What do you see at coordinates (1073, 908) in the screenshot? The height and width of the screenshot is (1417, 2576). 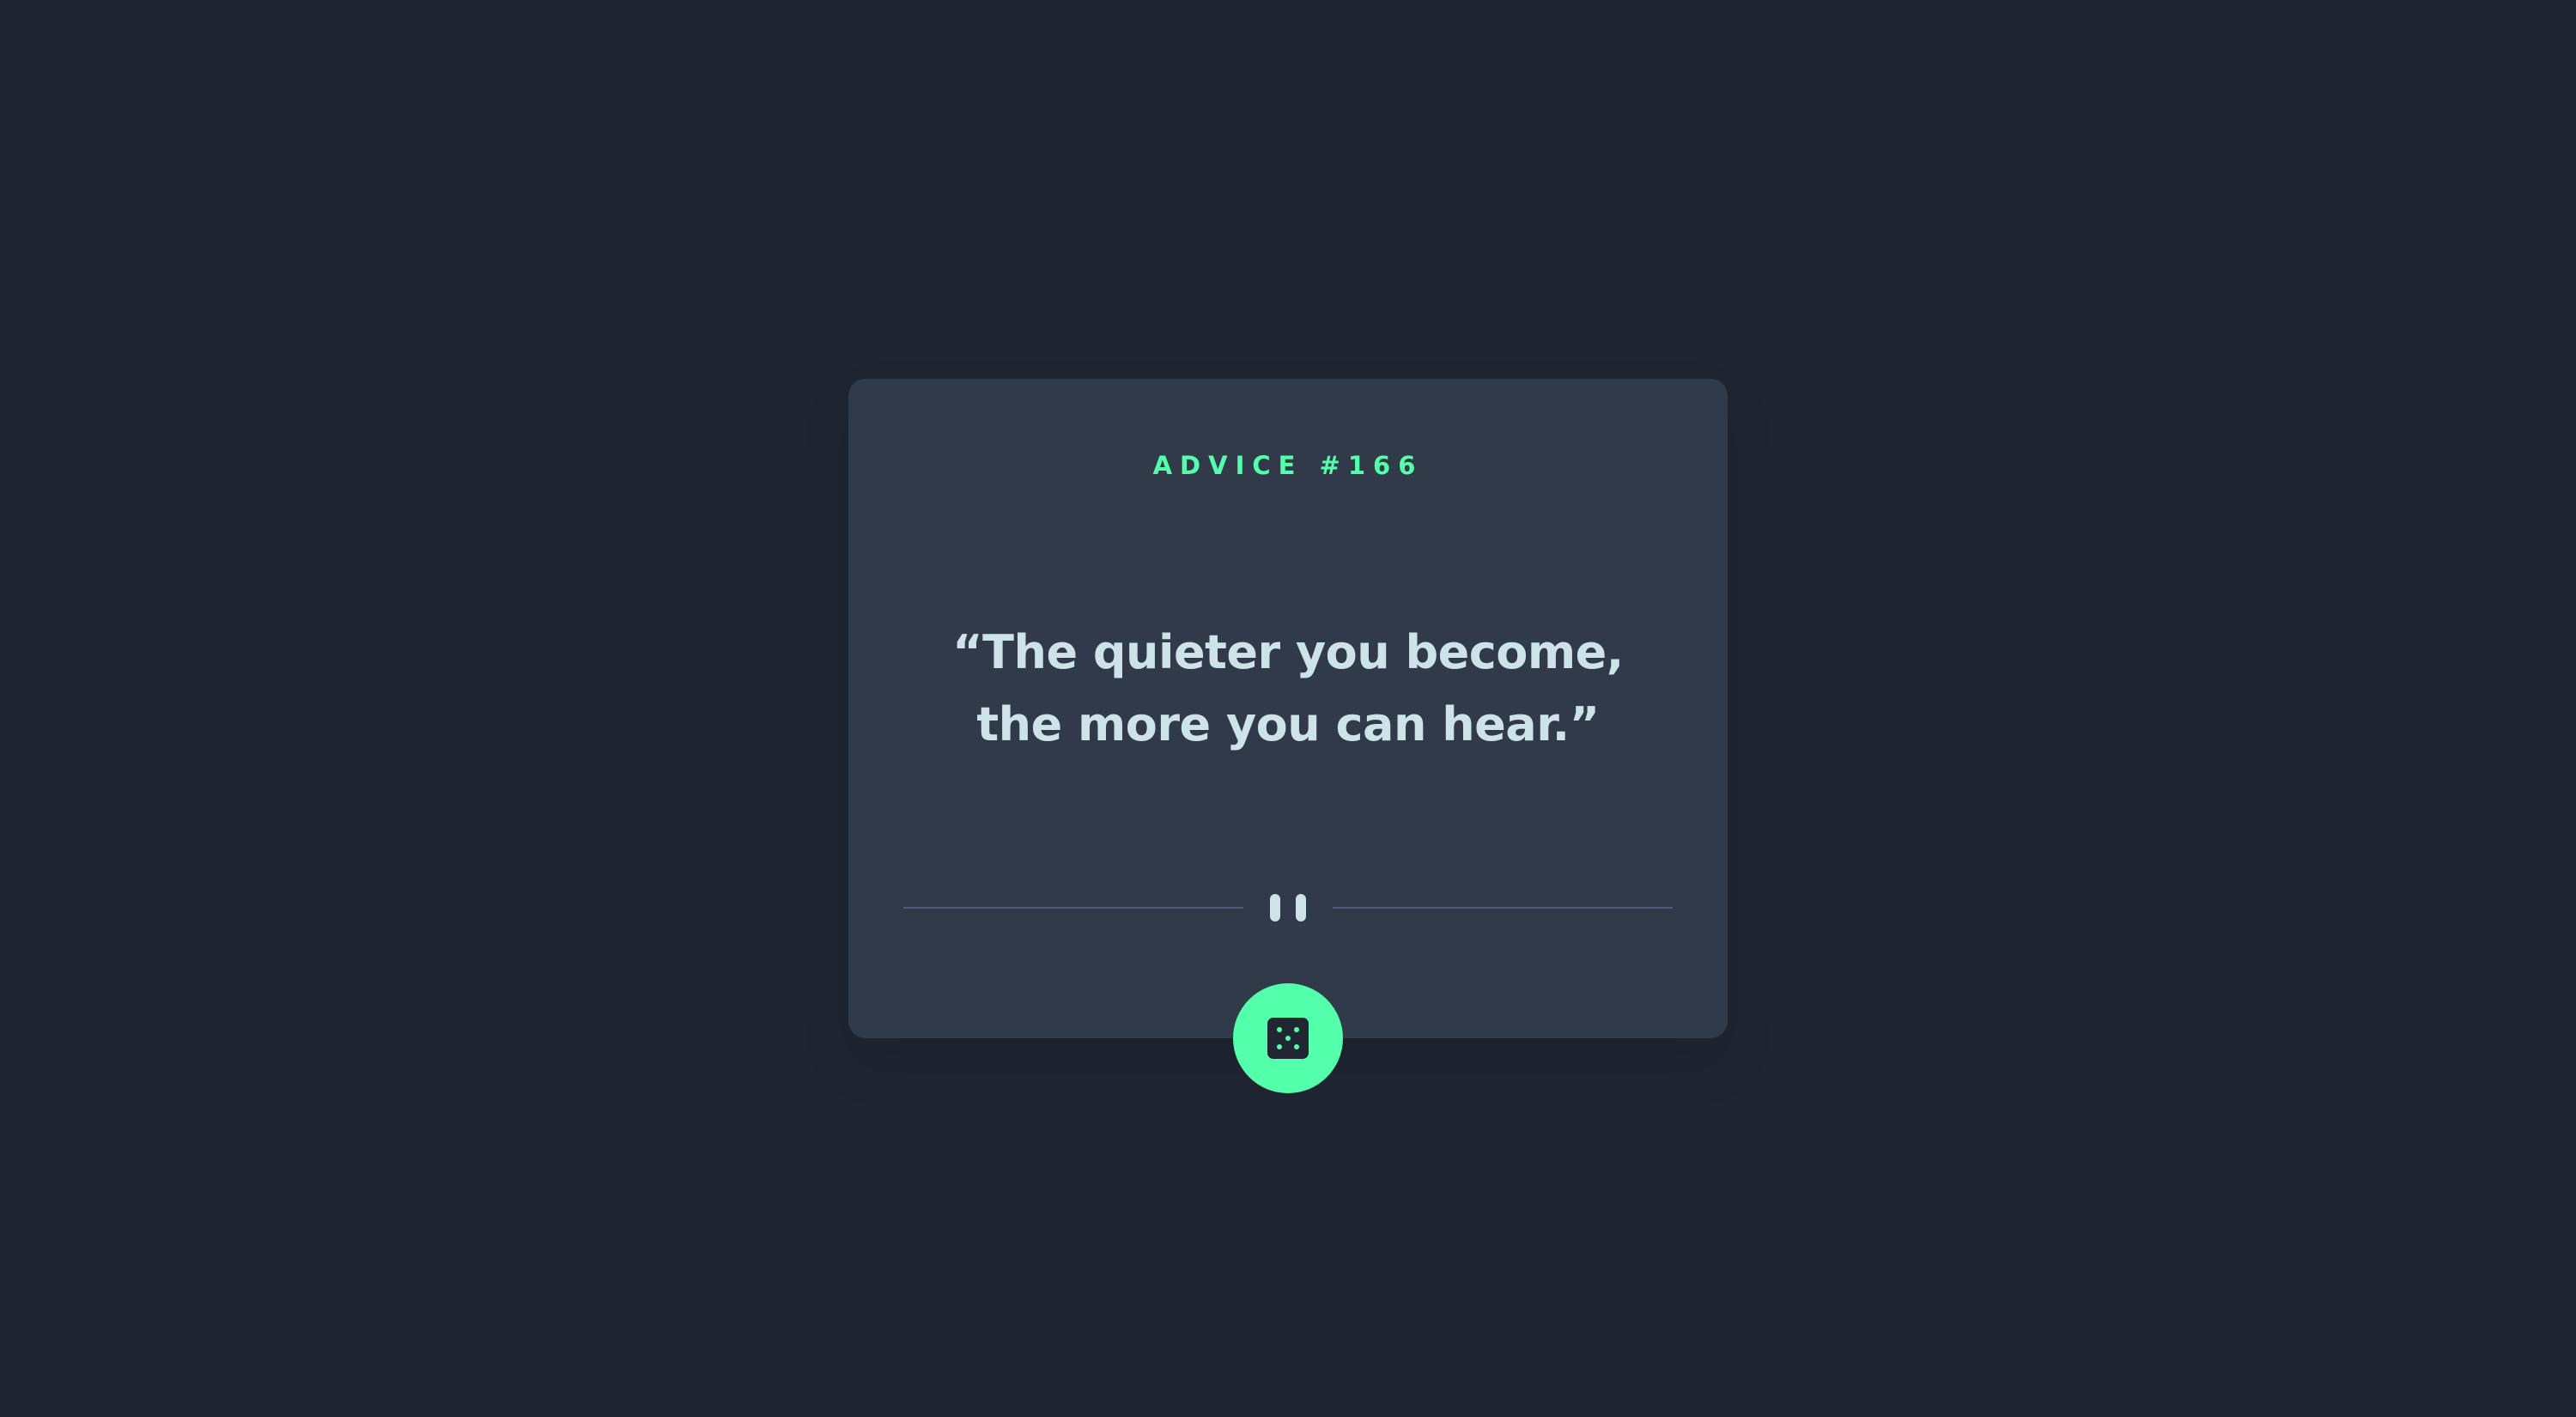 I see `divider-line-left` at bounding box center [1073, 908].